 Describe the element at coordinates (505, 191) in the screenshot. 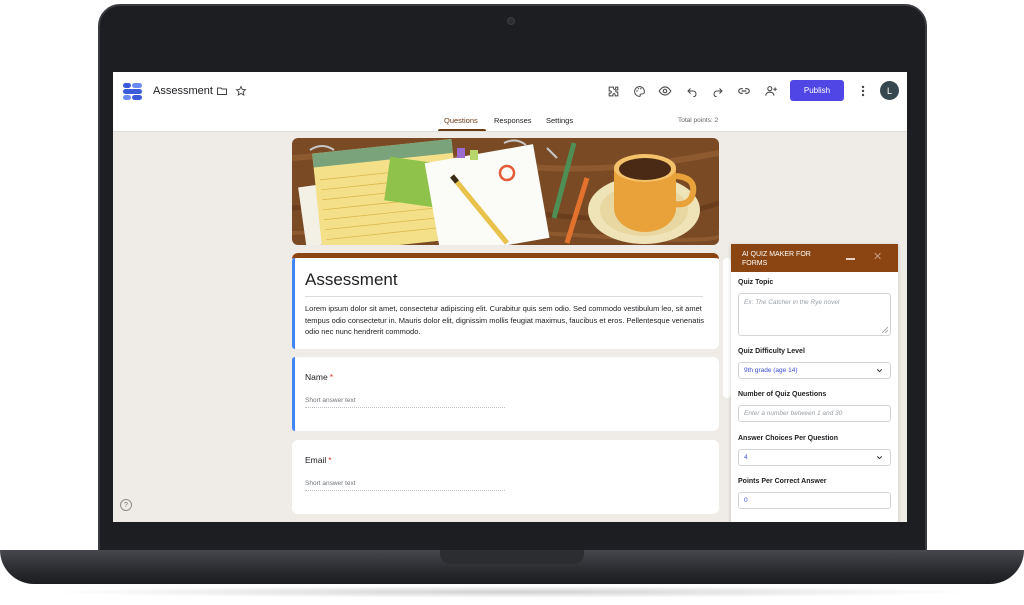

I see `header-image` at that location.